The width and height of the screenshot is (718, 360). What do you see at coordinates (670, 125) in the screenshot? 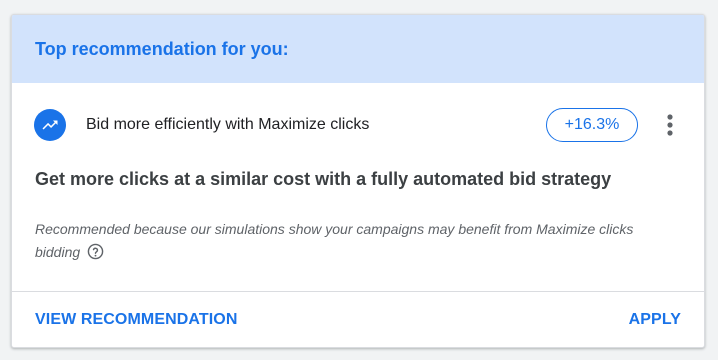
I see `more-vert-icon` at bounding box center [670, 125].